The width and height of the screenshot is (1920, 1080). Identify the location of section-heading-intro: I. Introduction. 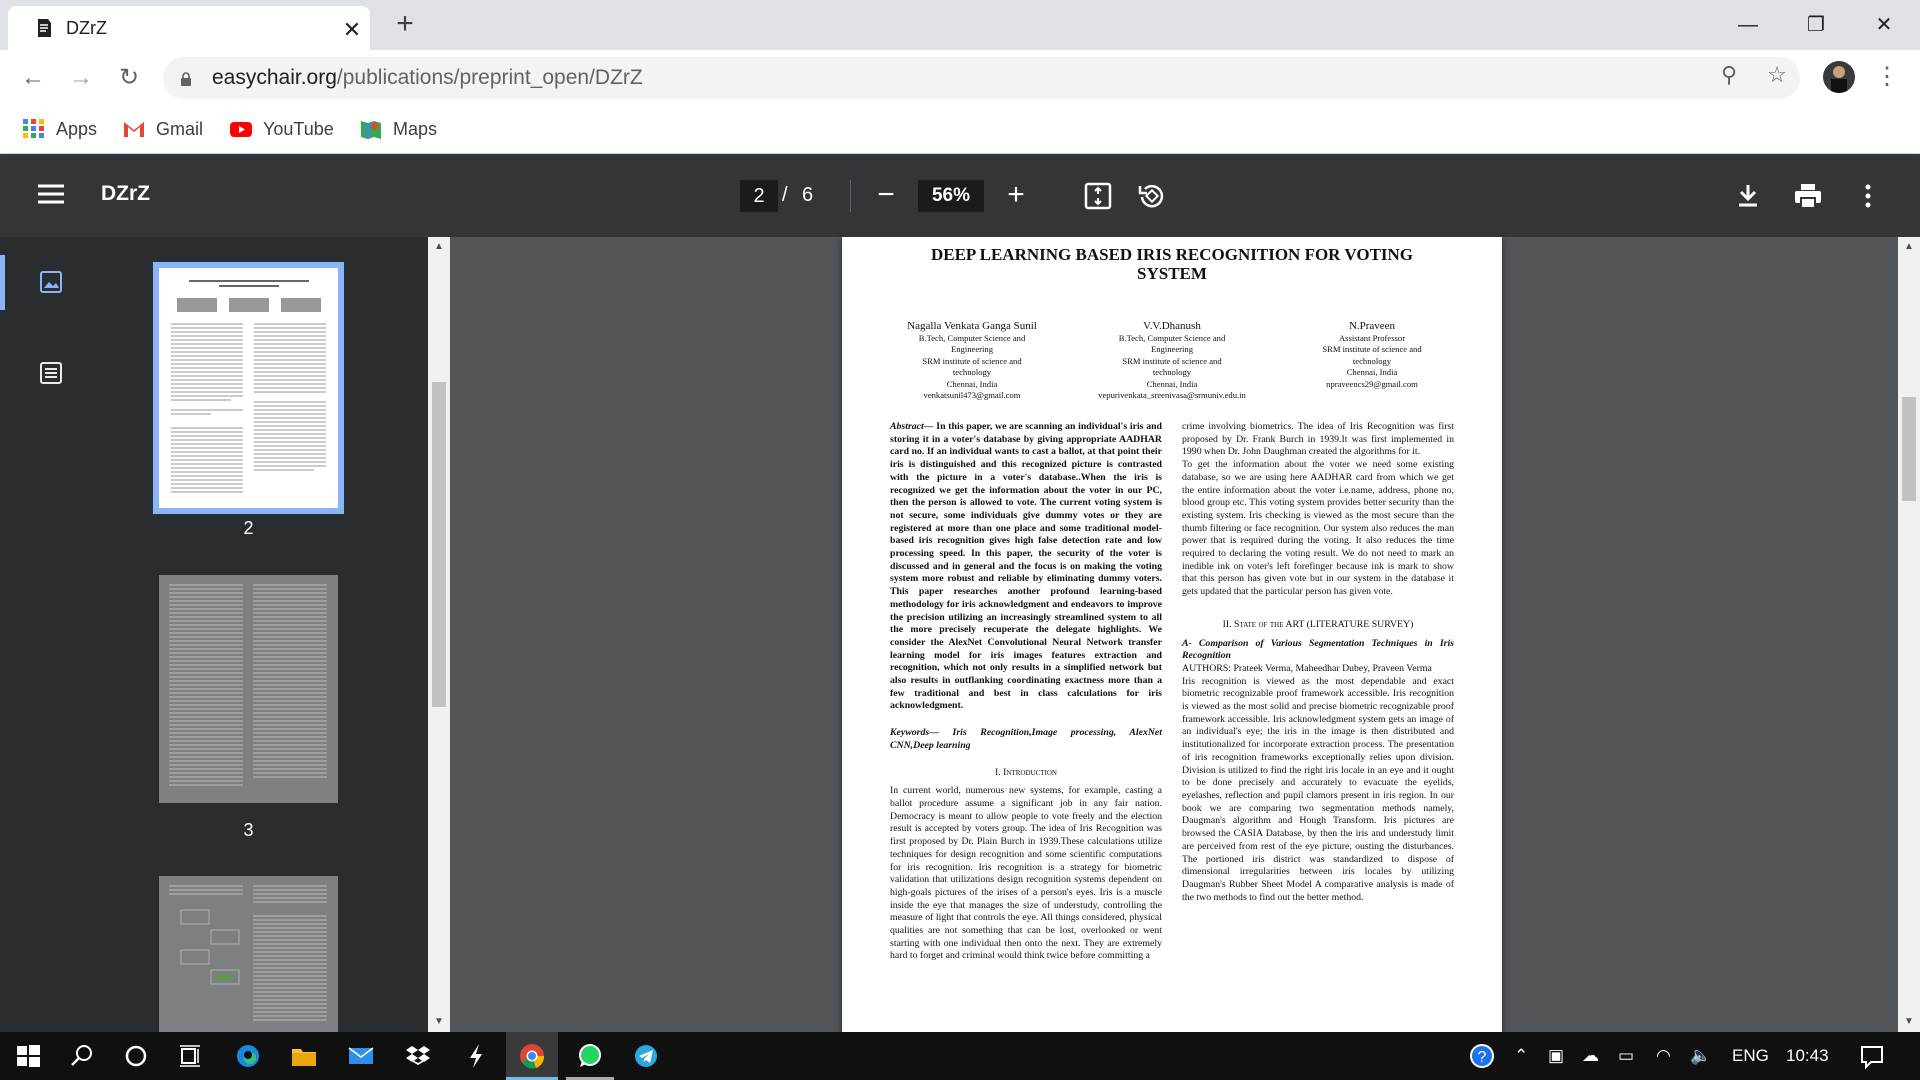
(1026, 772).